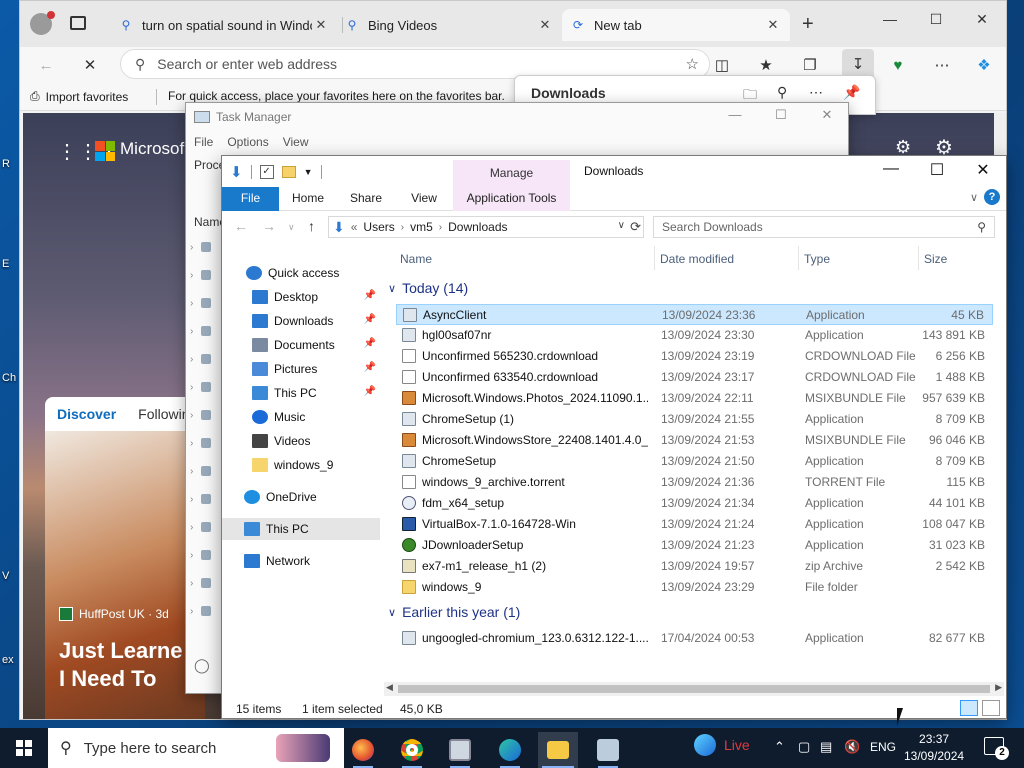 The height and width of the screenshot is (768, 1024). What do you see at coordinates (78, 23) in the screenshot?
I see `tab-actions-icon` at bounding box center [78, 23].